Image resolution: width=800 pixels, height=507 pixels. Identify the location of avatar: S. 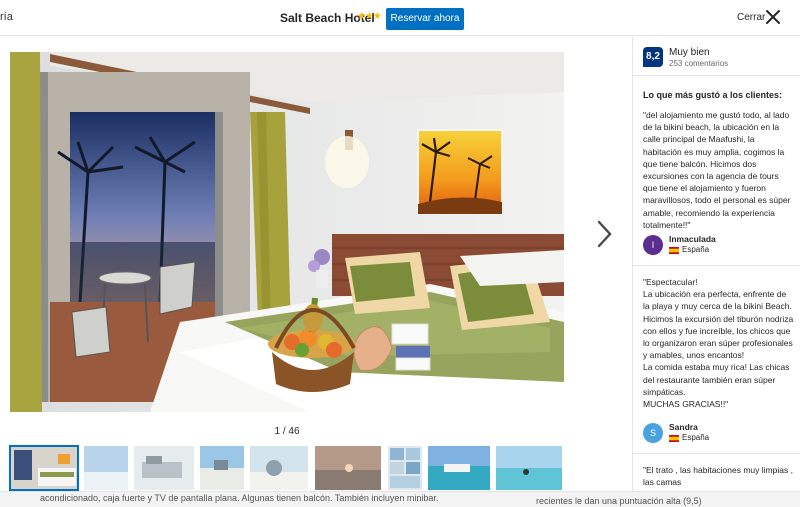
(653, 433).